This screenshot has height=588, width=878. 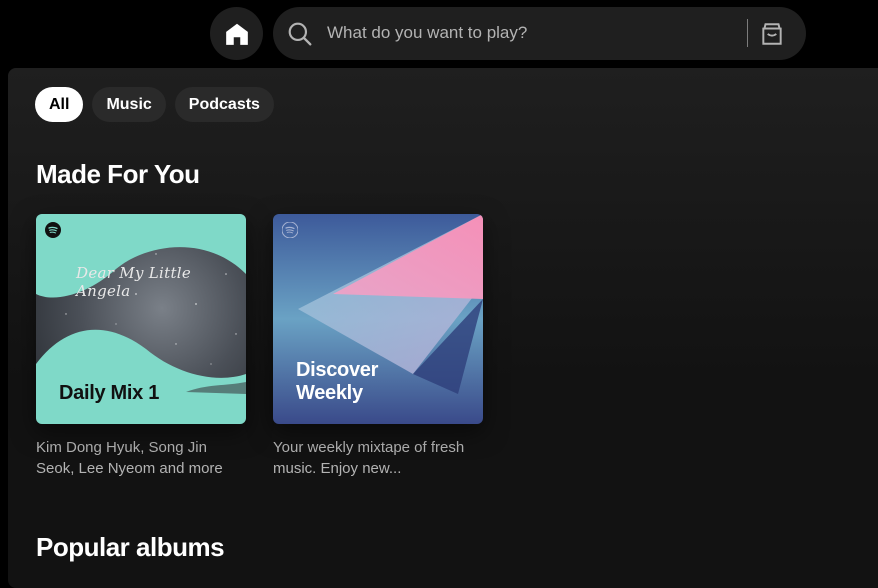 I want to click on top-bar, so click(x=439, y=34).